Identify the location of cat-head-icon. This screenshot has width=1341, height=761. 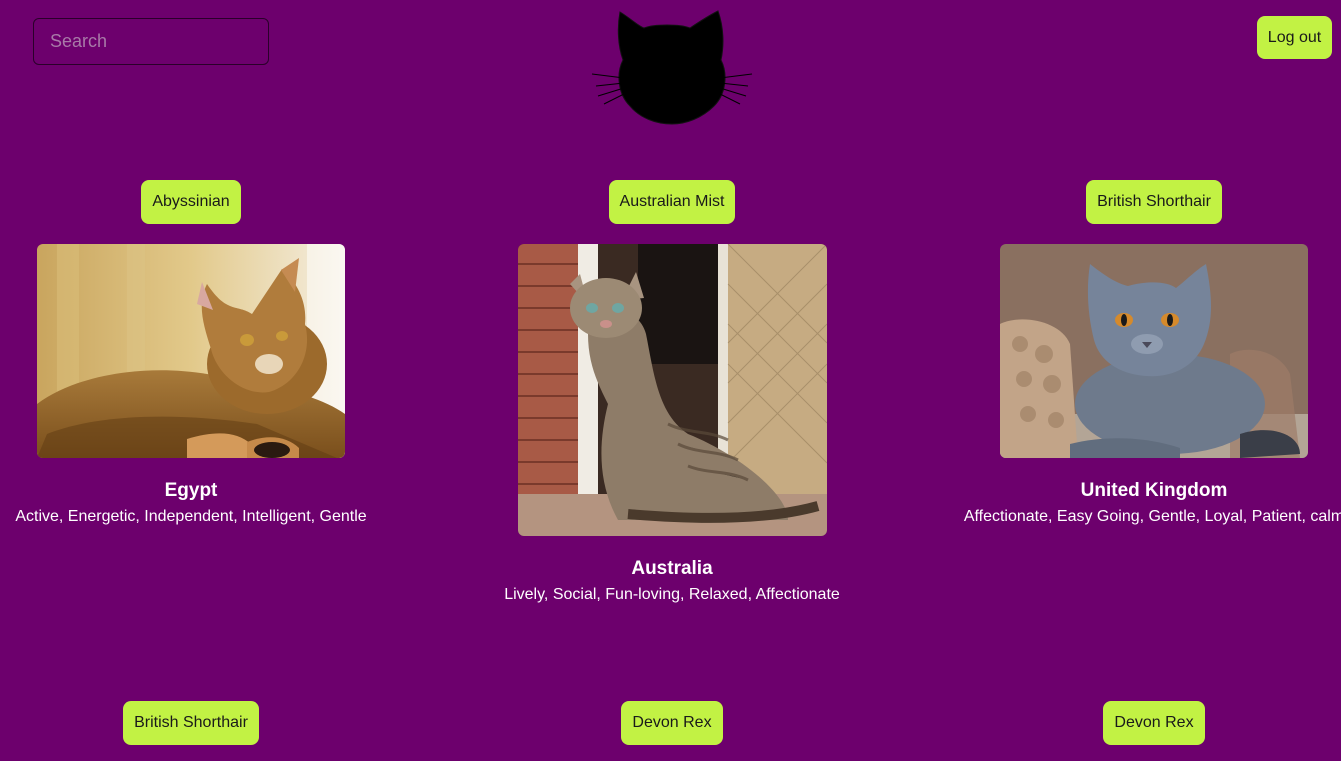
(672, 67).